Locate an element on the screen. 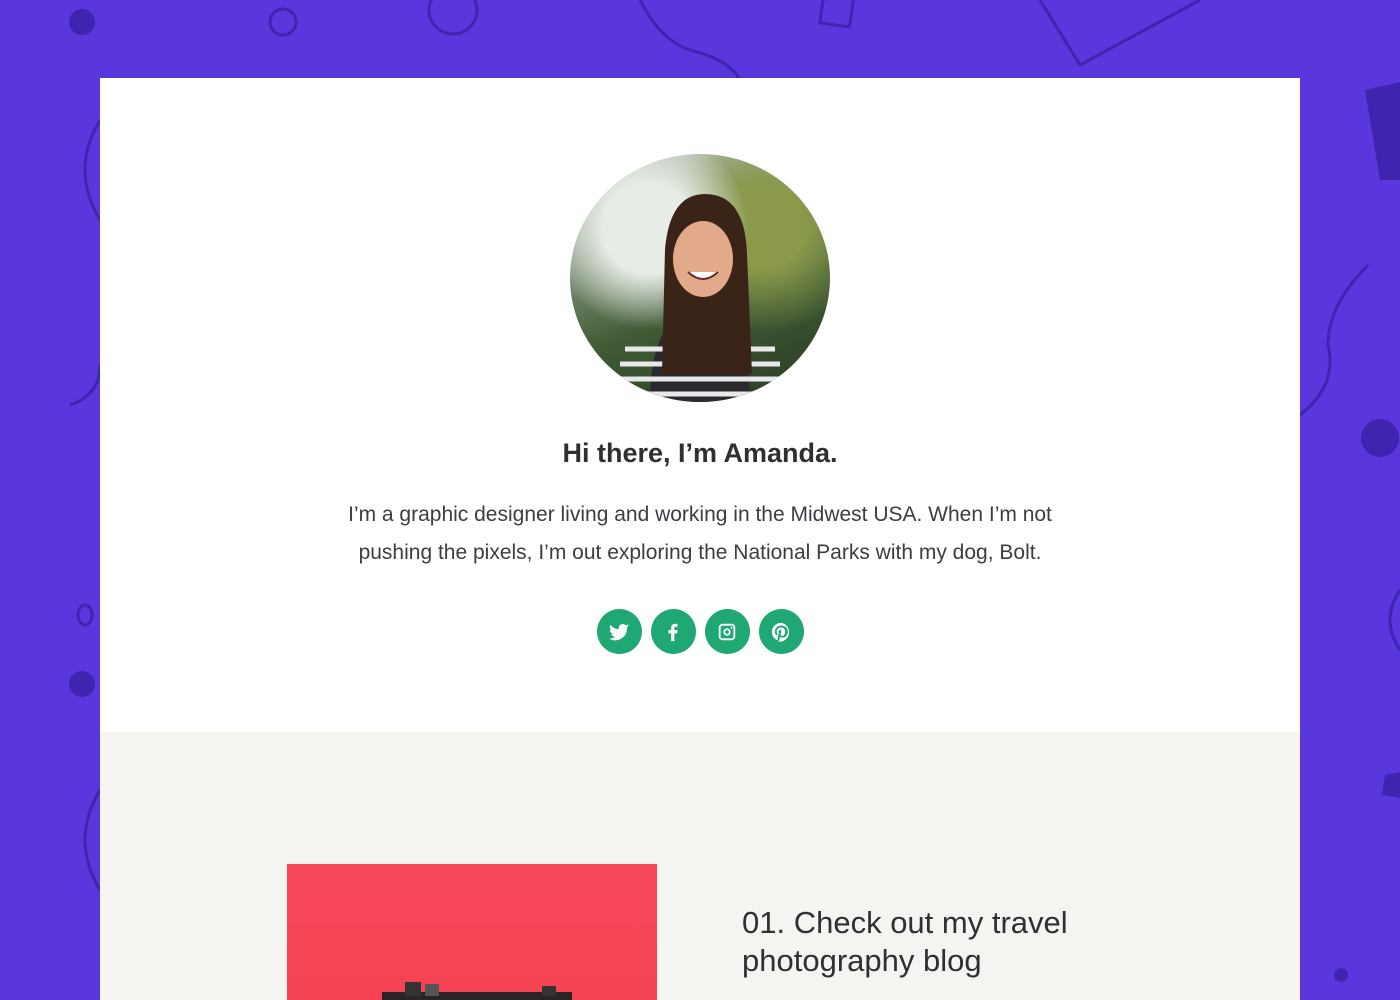  pinterest-icon is located at coordinates (780, 632).